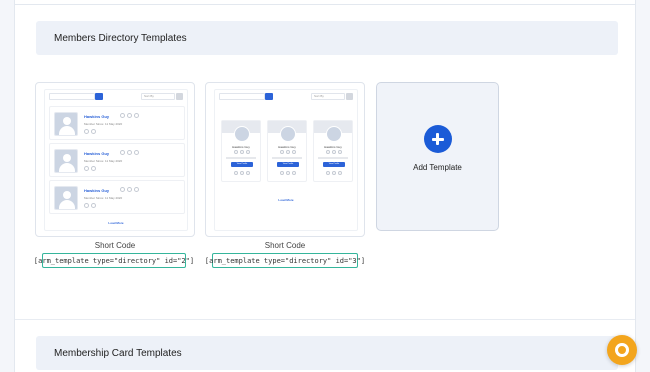  What do you see at coordinates (437, 167) in the screenshot?
I see `add-template-label: Add Template` at bounding box center [437, 167].